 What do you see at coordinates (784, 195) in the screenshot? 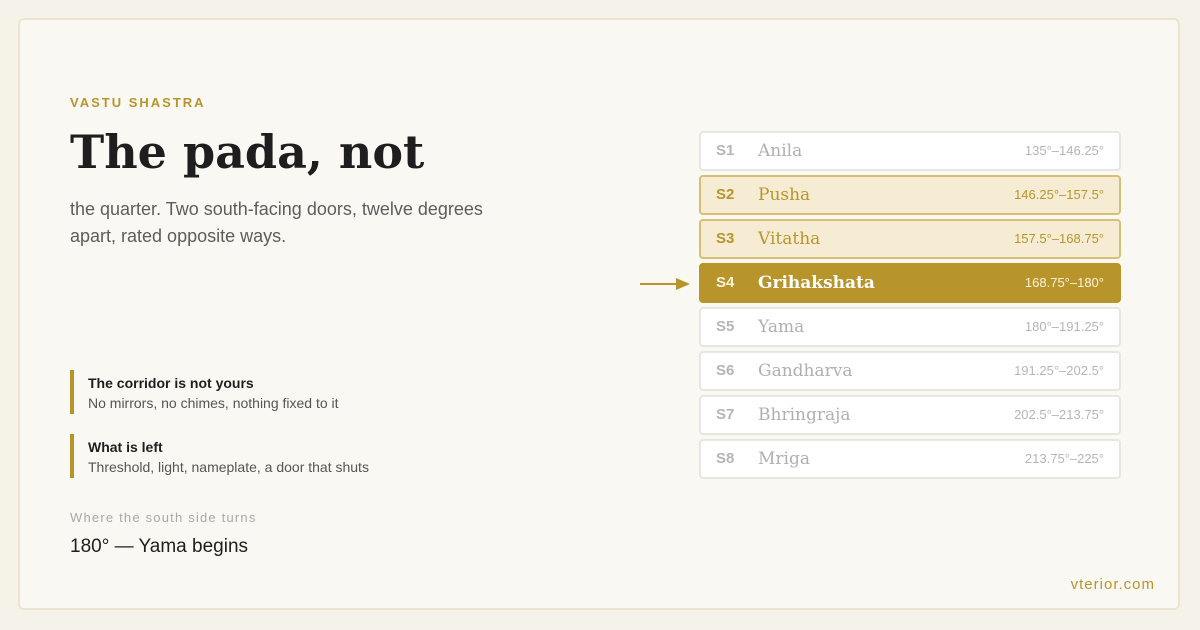
I see `pada-name: Pusha` at bounding box center [784, 195].